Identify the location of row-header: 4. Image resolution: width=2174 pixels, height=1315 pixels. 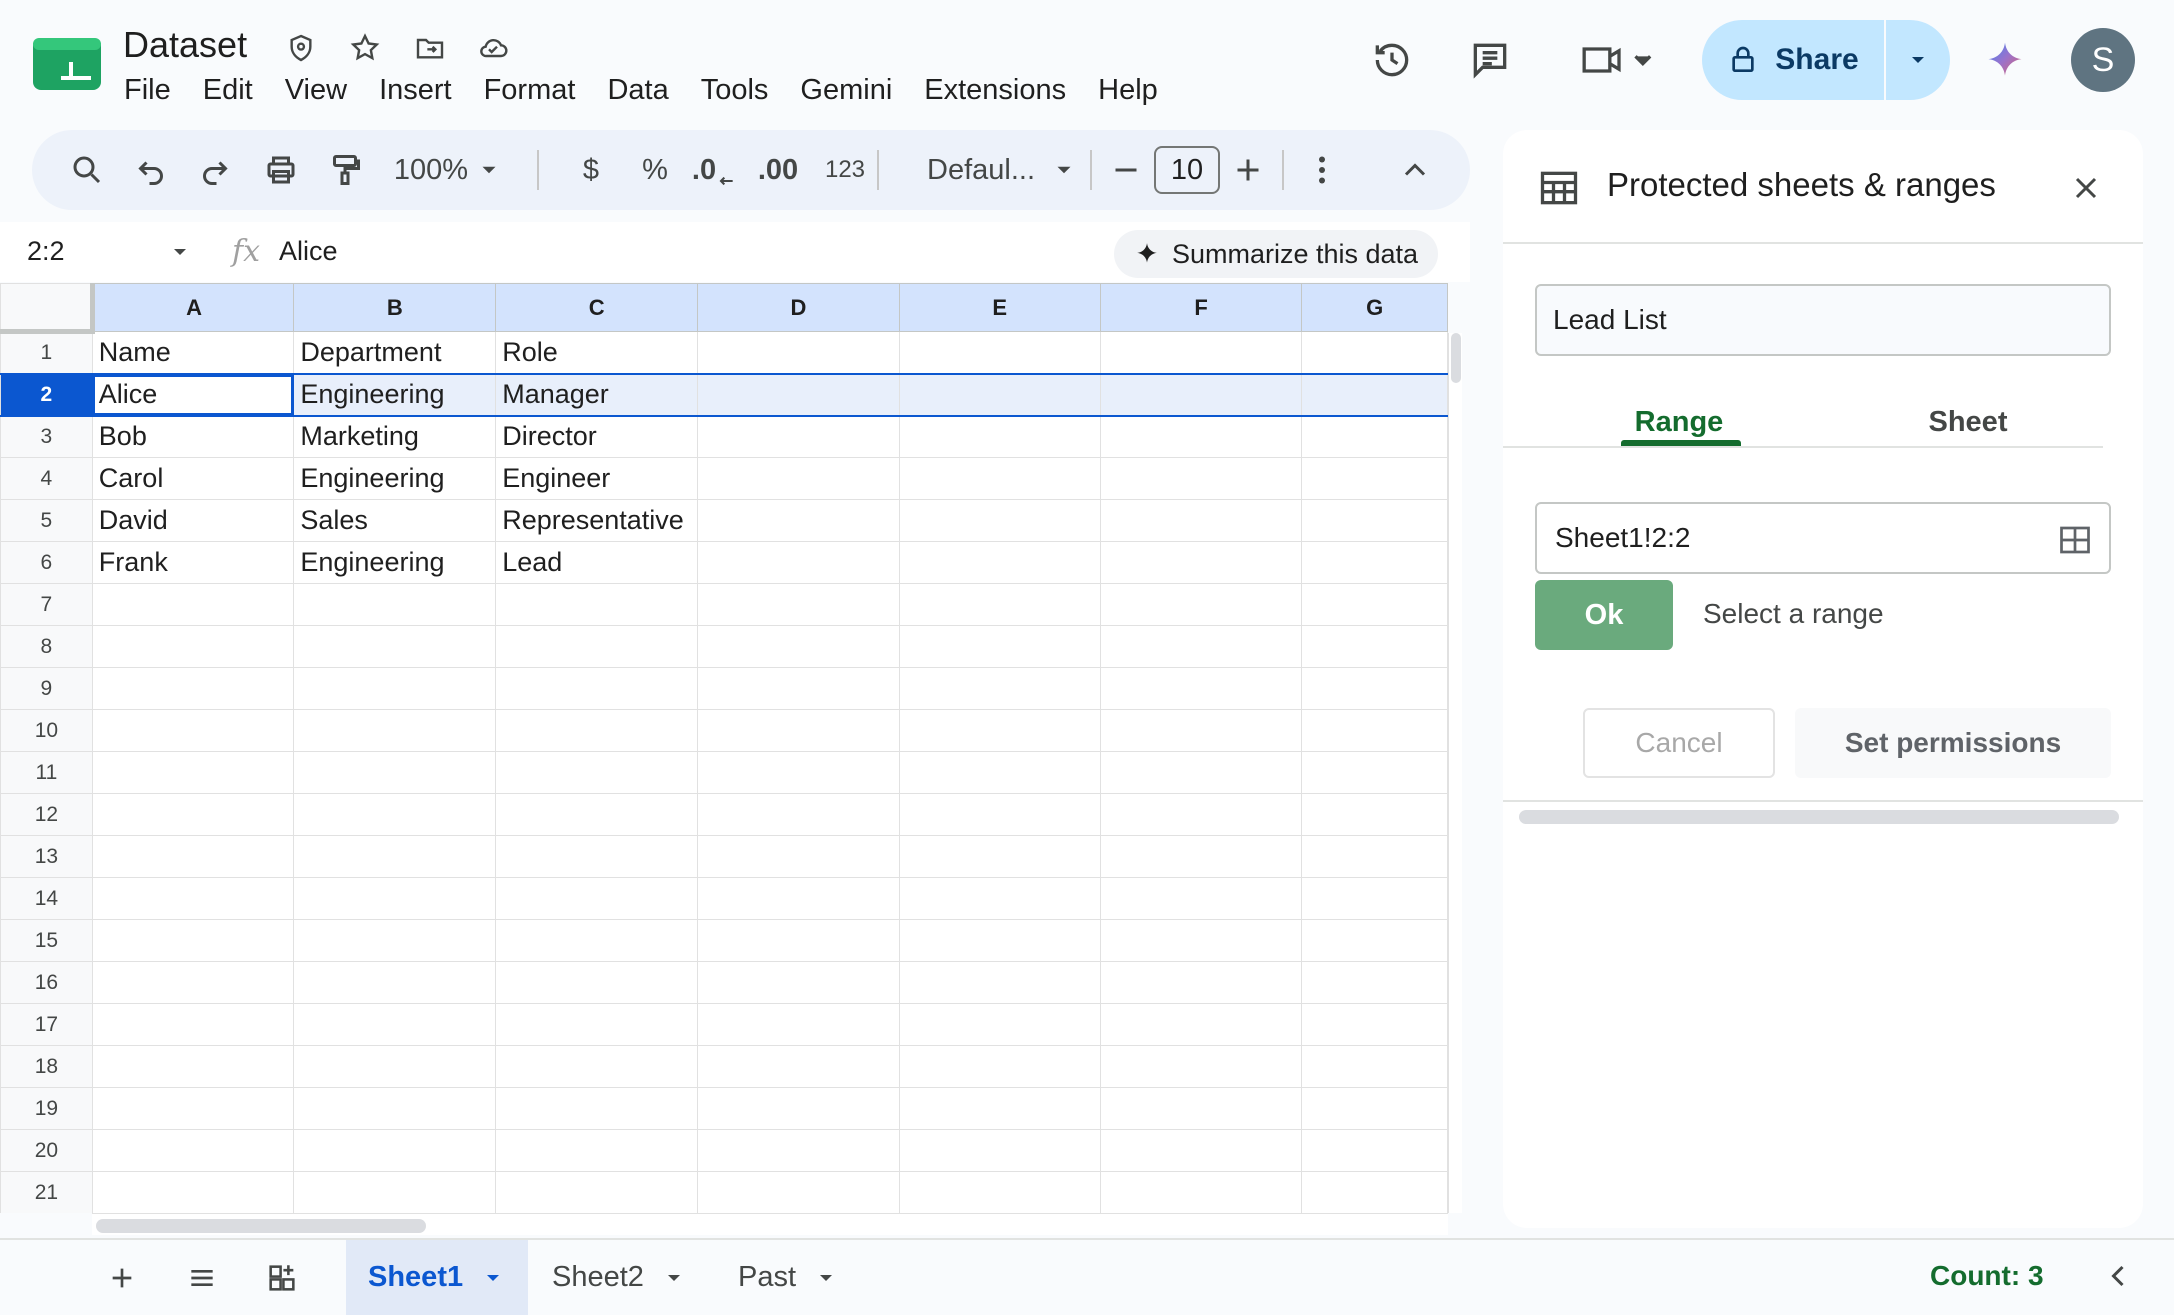
(46, 478).